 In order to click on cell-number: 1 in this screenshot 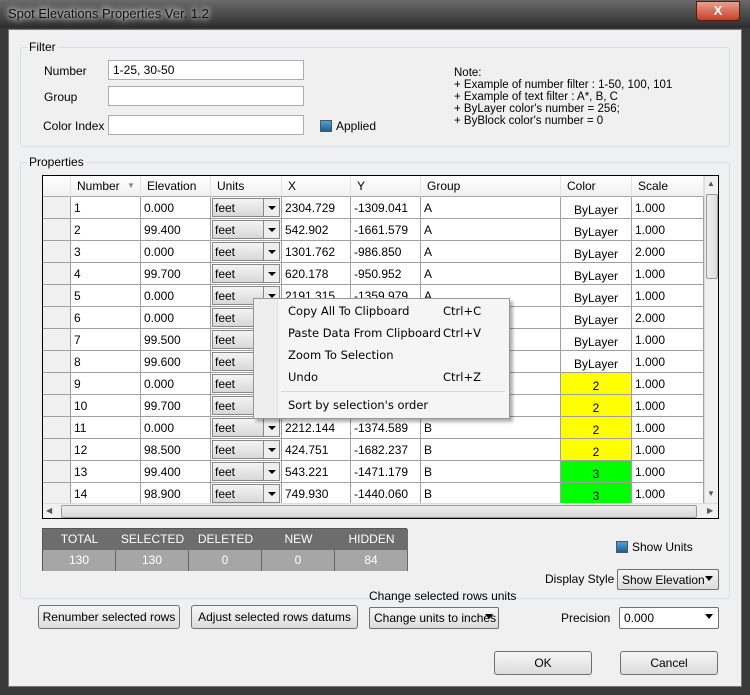, I will do `click(106, 208)`.